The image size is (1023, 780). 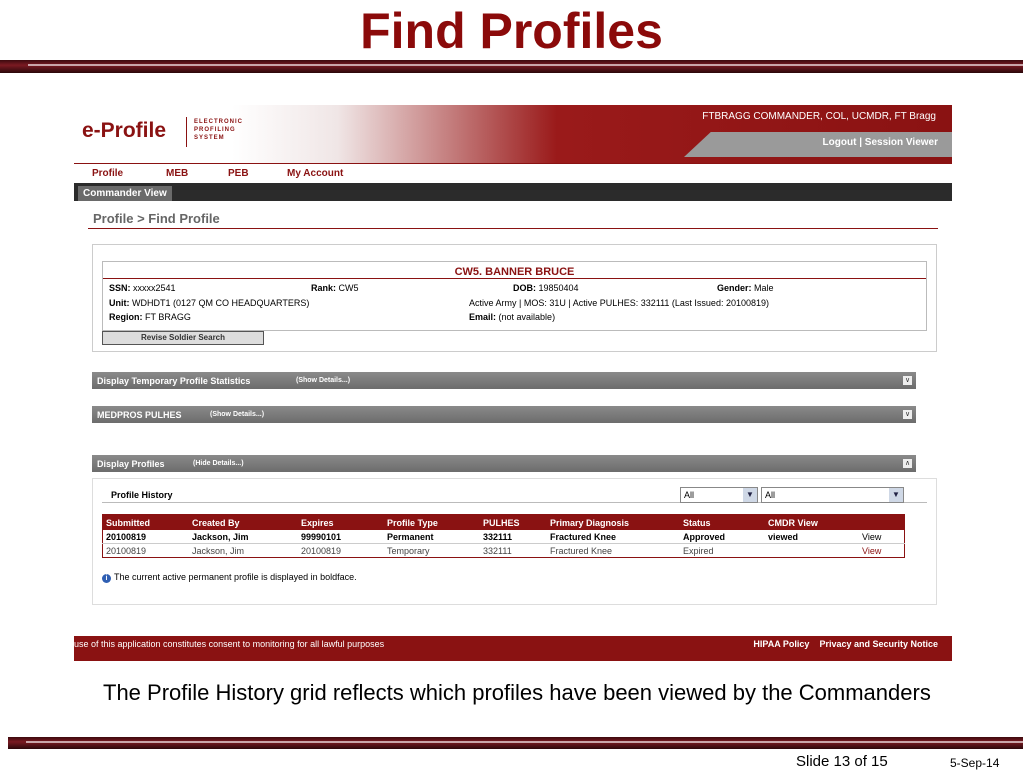 I want to click on unit-field: Unit: WDHDT1 (0127 QM CO HEADQUARTERS), so click(x=209, y=303).